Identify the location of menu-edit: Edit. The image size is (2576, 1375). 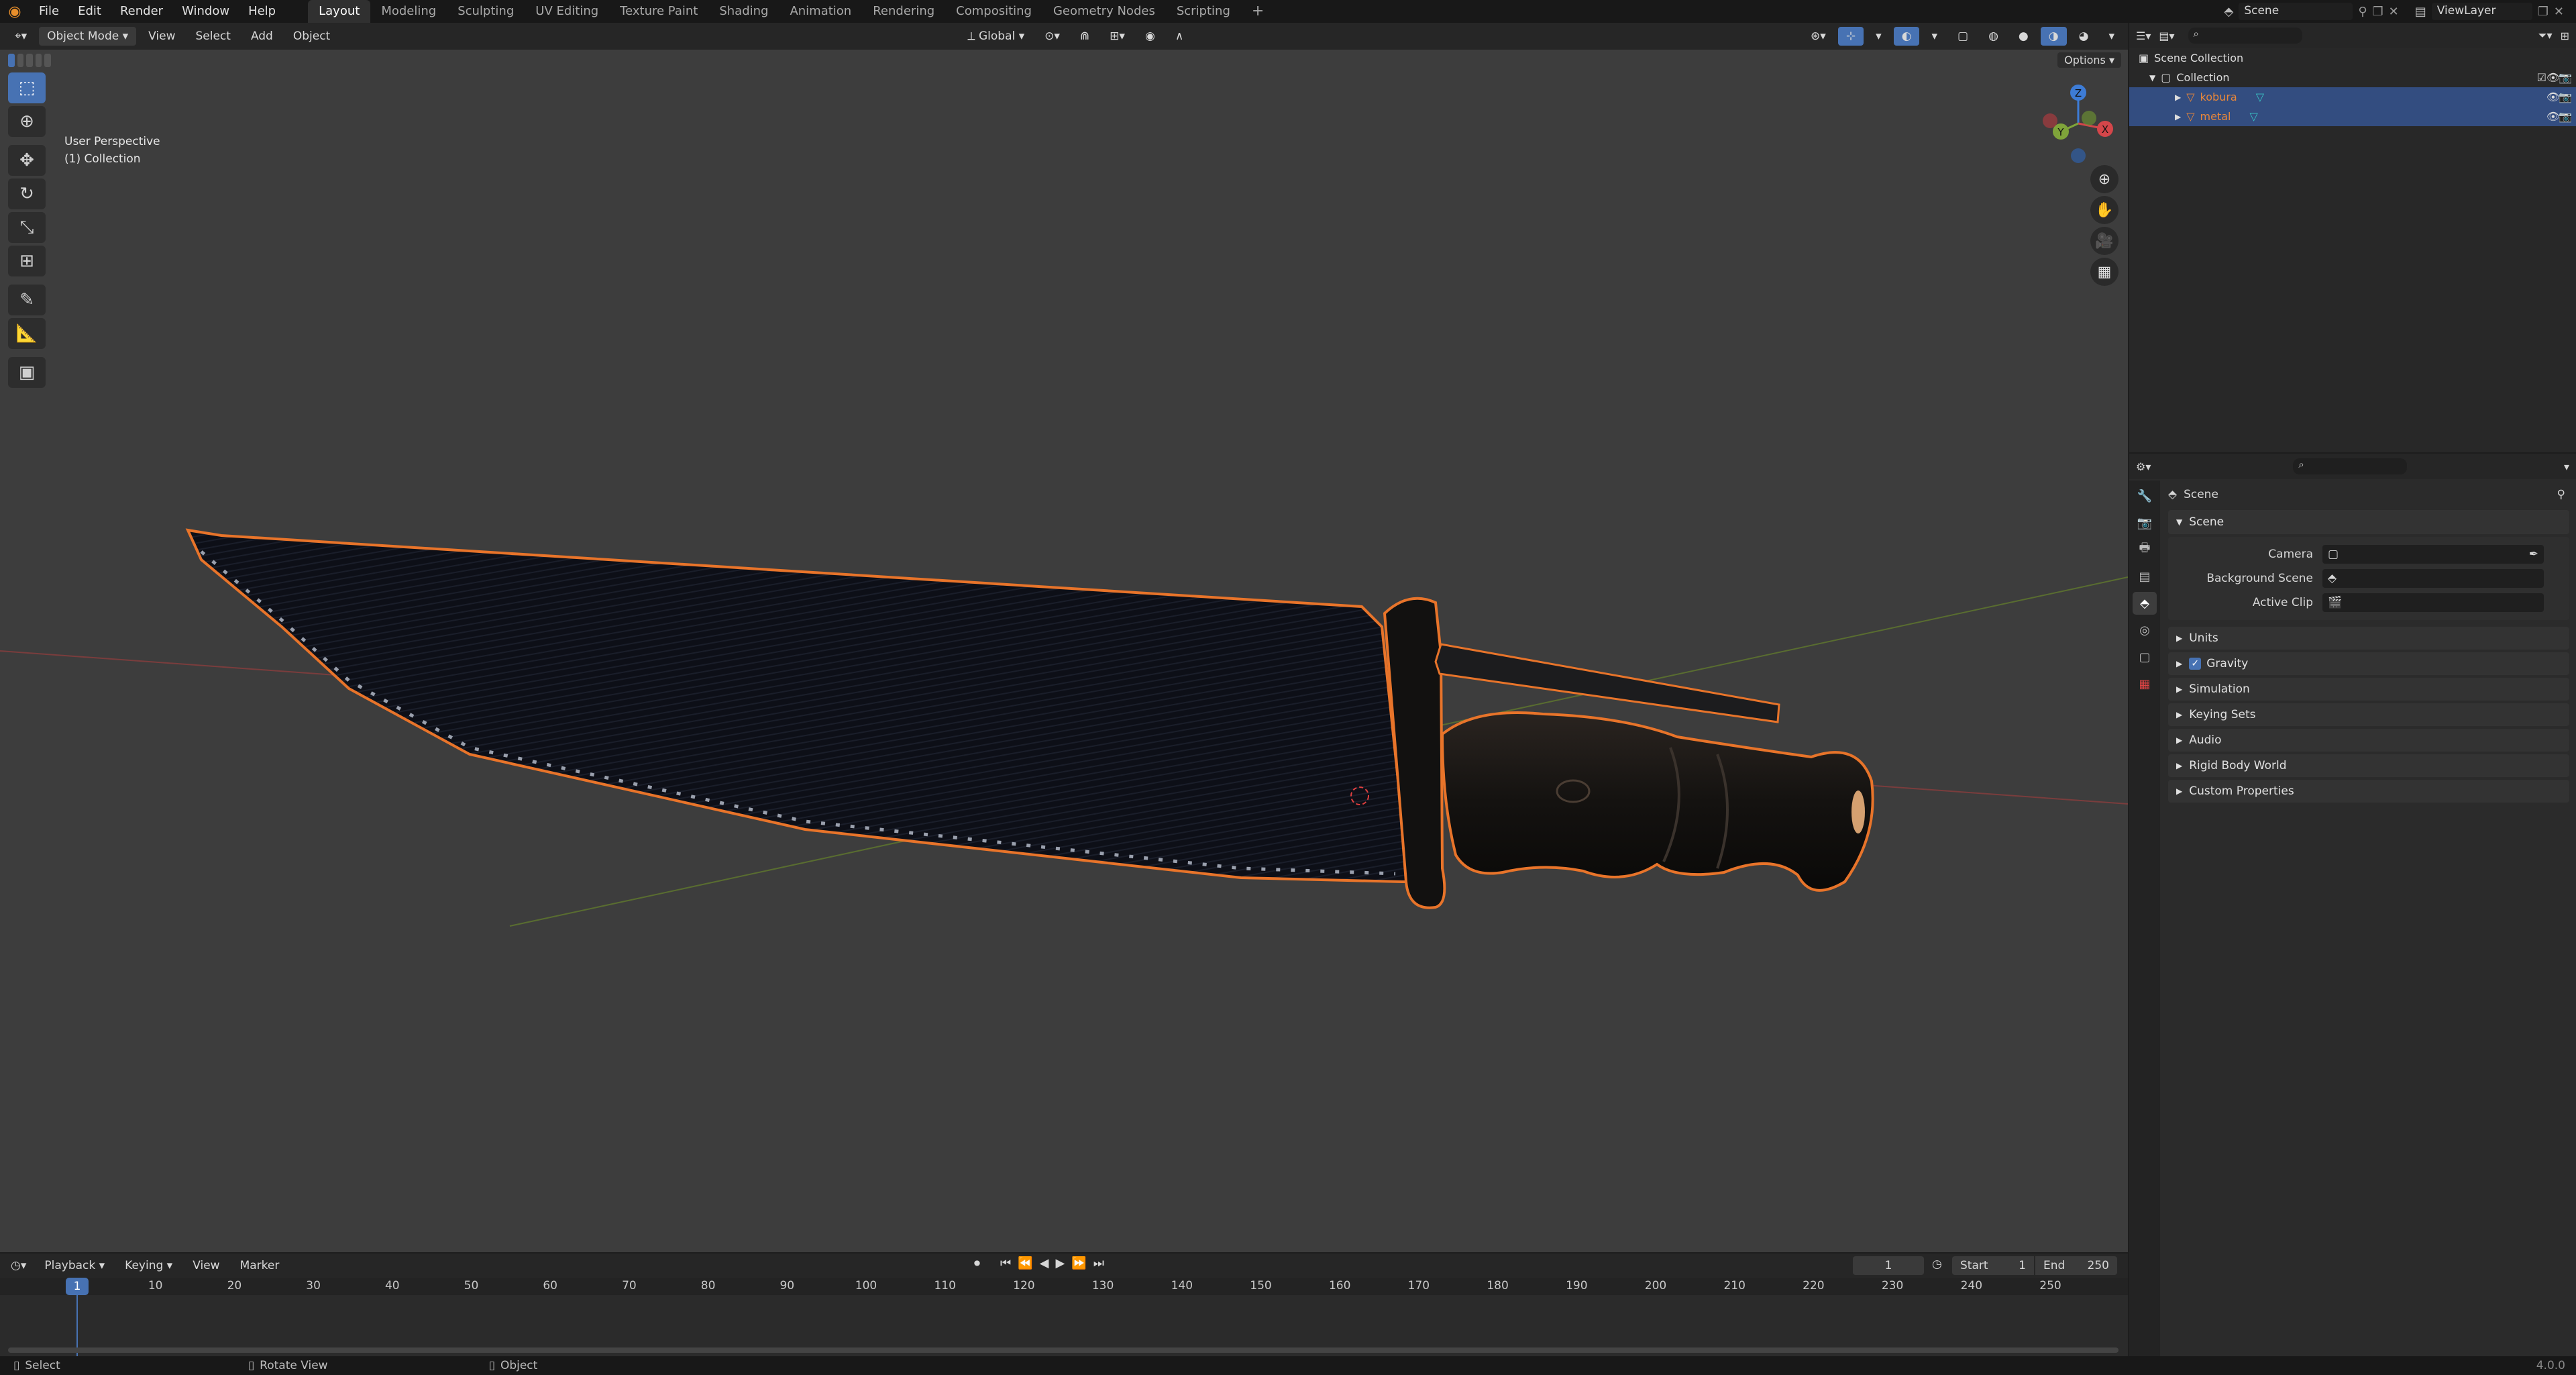
(89, 12).